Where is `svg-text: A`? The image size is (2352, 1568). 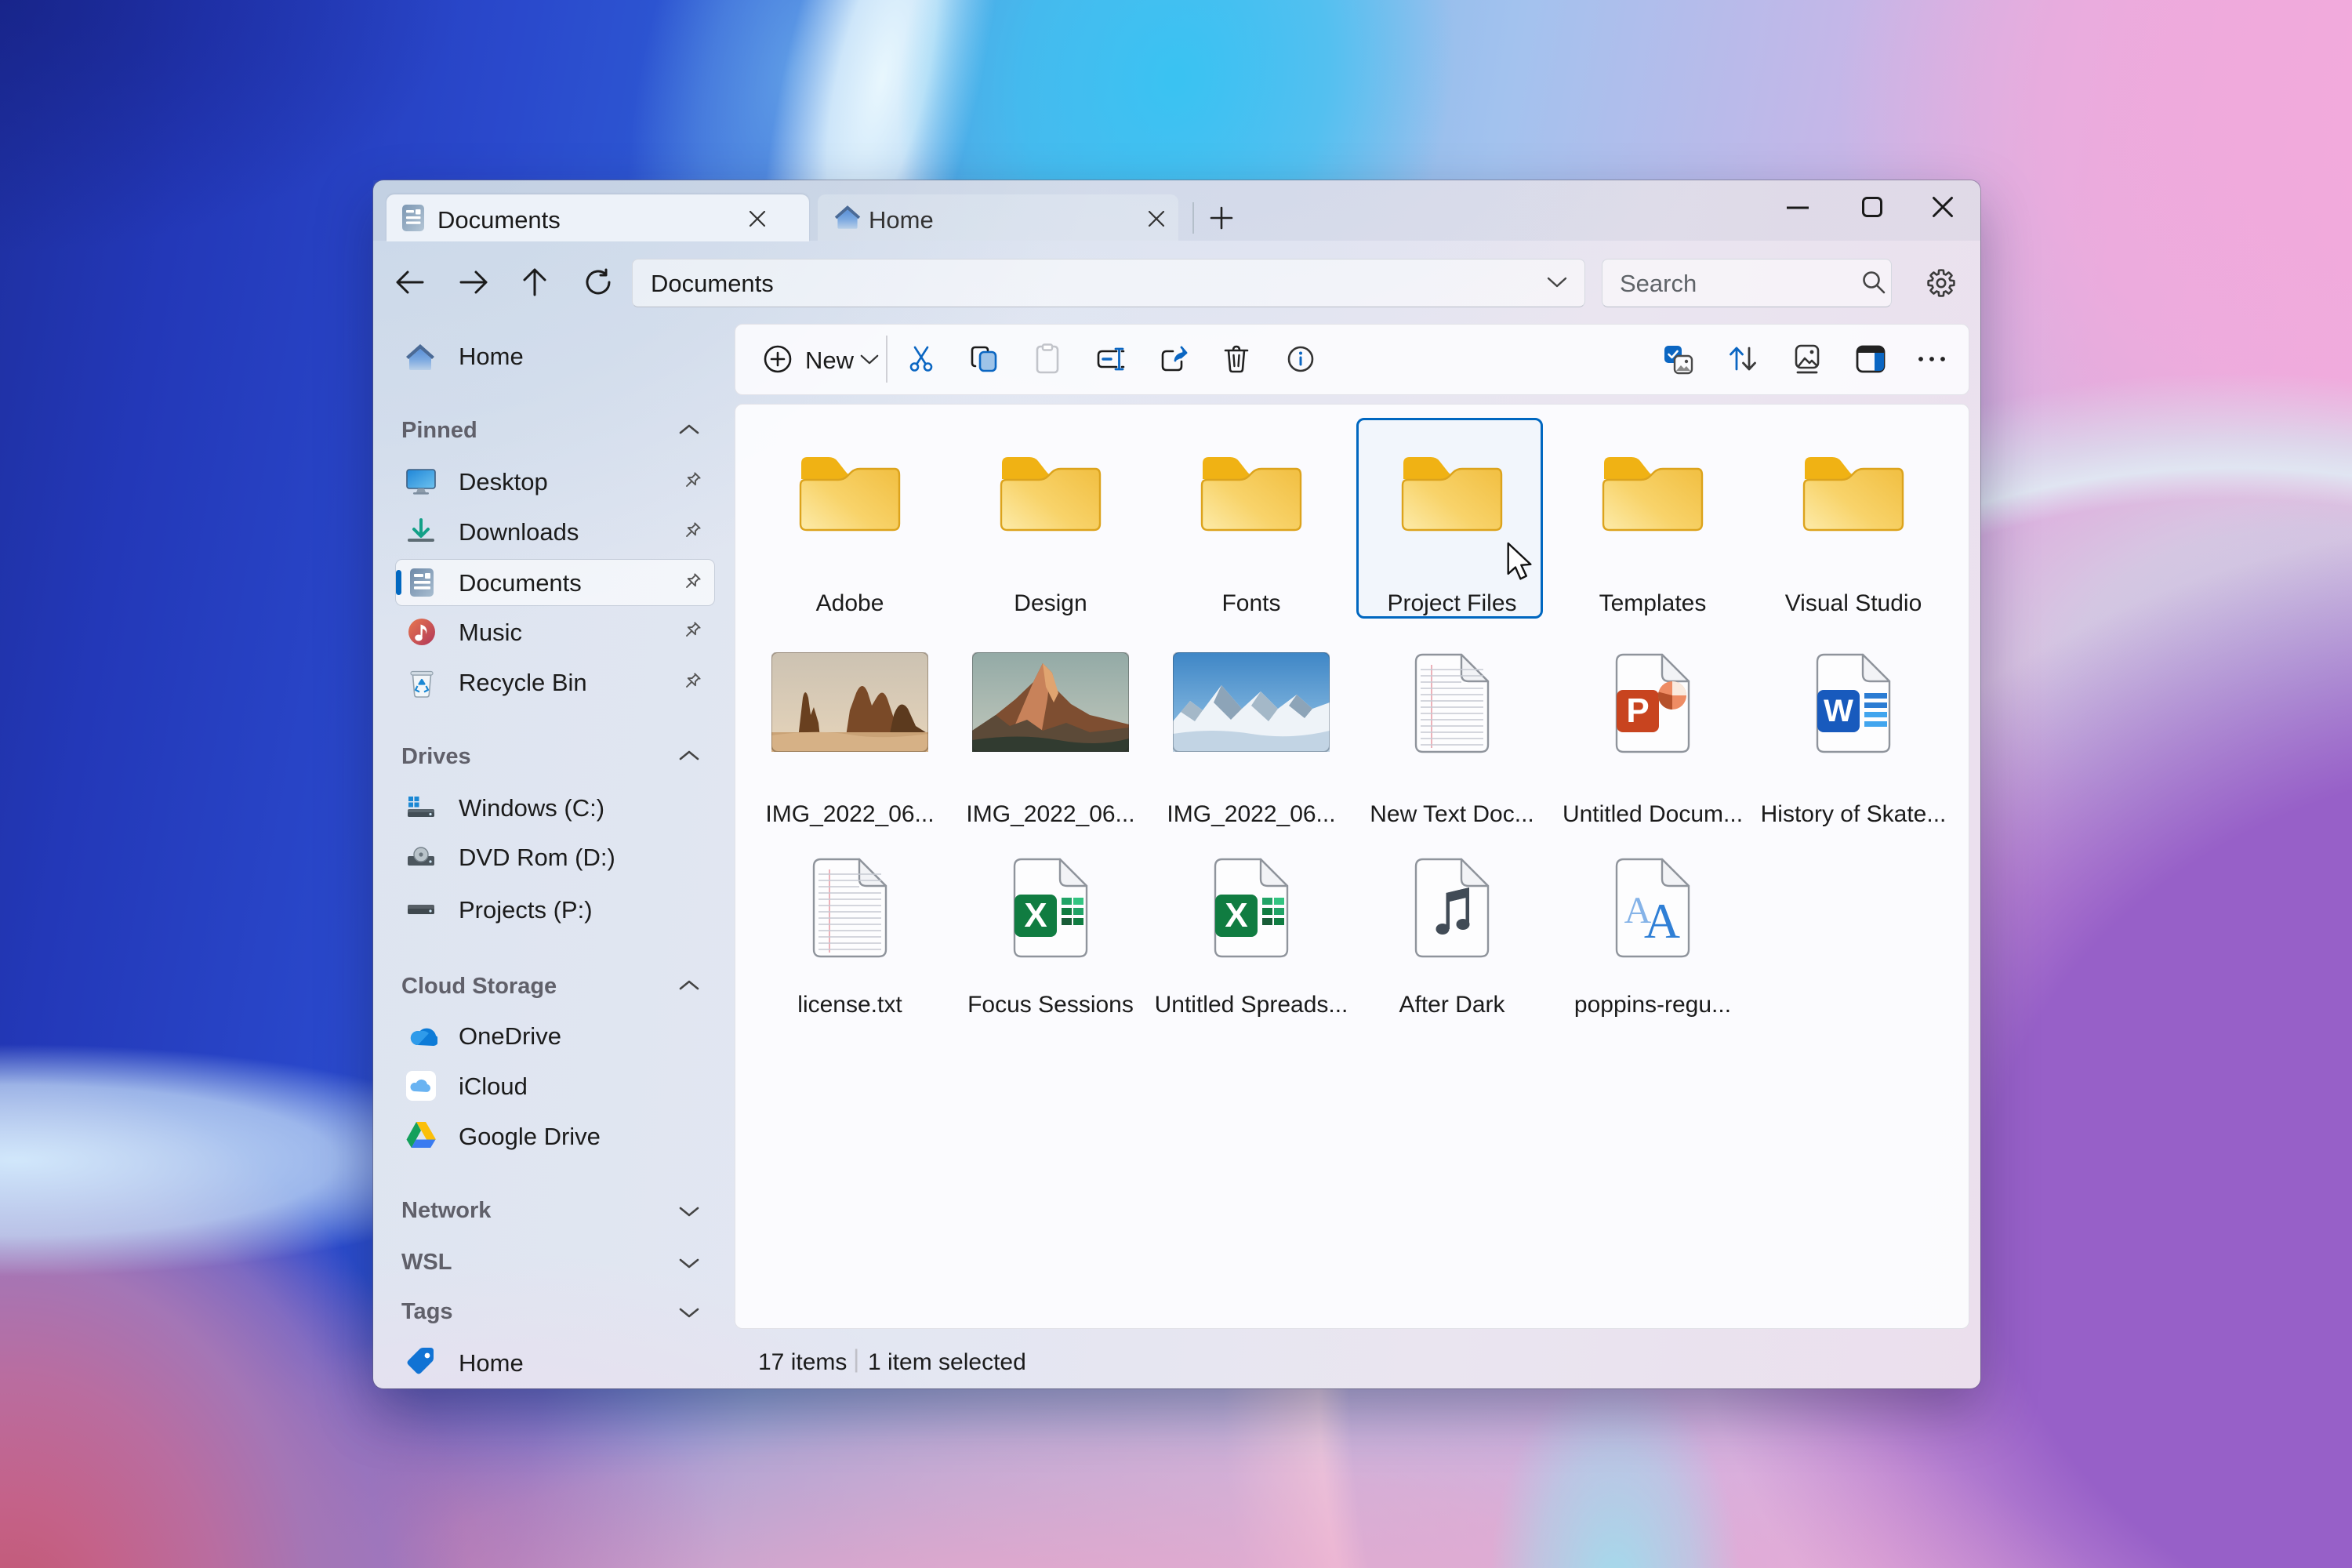
svg-text: A is located at coordinates (1662, 921).